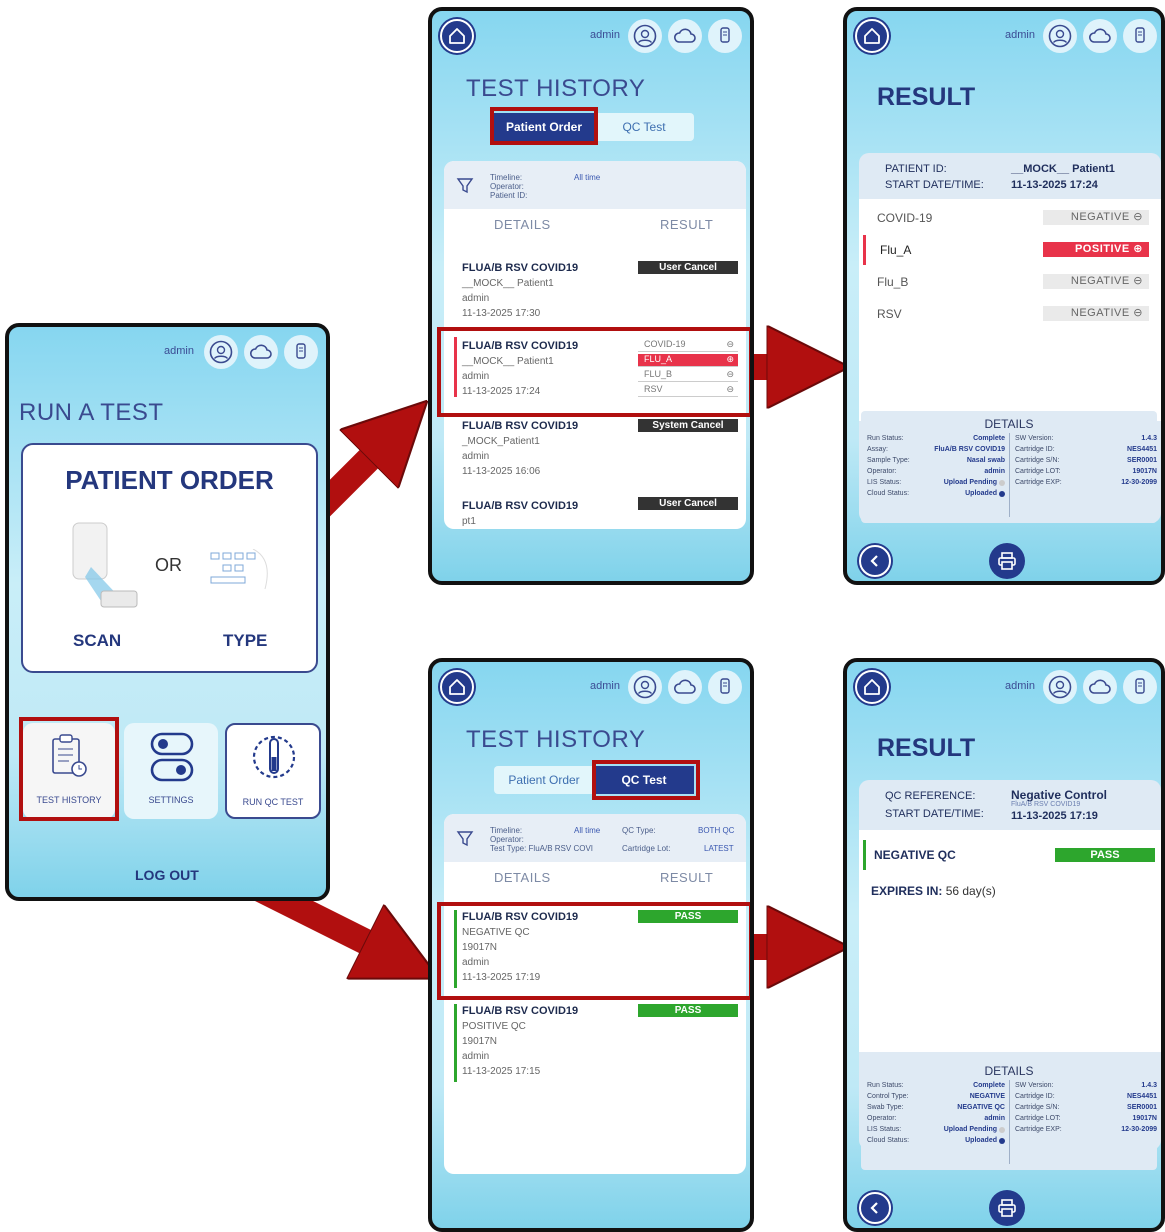 This screenshot has height=1232, width=1165. Describe the element at coordinates (1034, 1085) in the screenshot. I see `detail-key: SW Version:` at that location.